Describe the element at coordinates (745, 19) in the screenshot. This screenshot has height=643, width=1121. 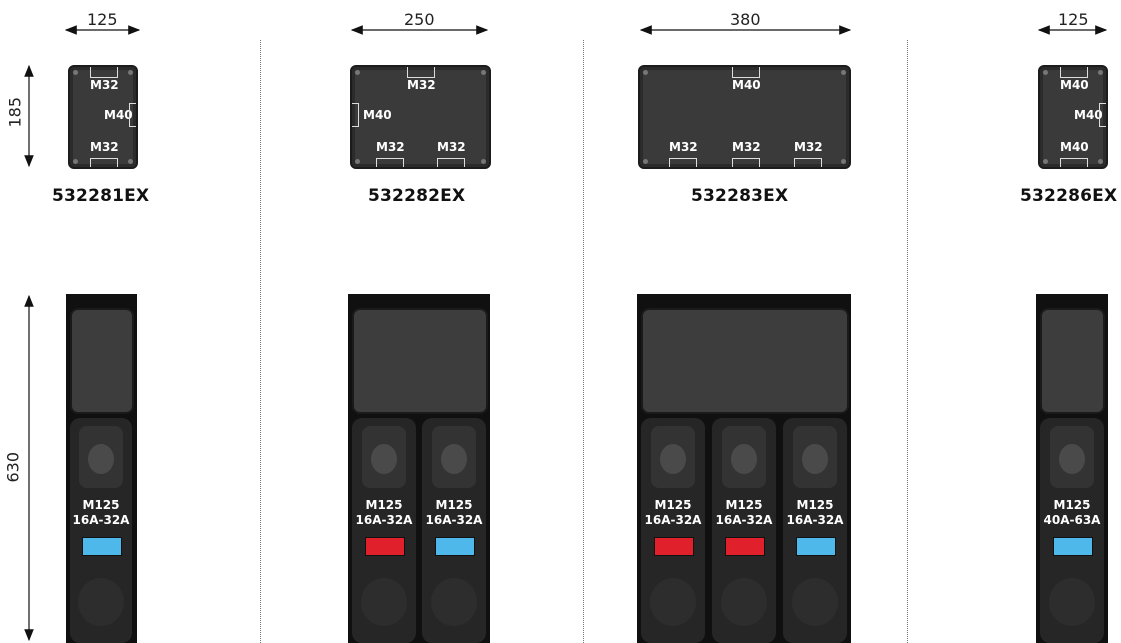
I see `width-label-3: 380` at that location.